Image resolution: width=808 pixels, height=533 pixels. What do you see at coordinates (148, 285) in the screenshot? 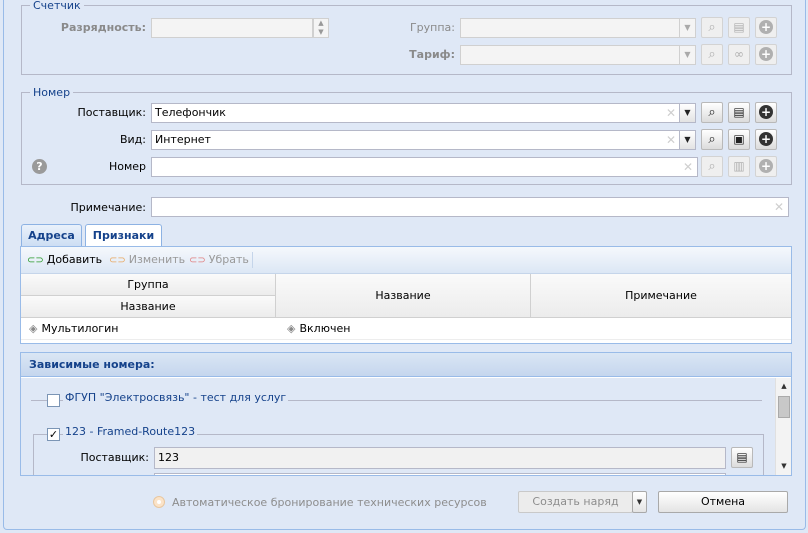
I see `header-group: Группа` at bounding box center [148, 285].